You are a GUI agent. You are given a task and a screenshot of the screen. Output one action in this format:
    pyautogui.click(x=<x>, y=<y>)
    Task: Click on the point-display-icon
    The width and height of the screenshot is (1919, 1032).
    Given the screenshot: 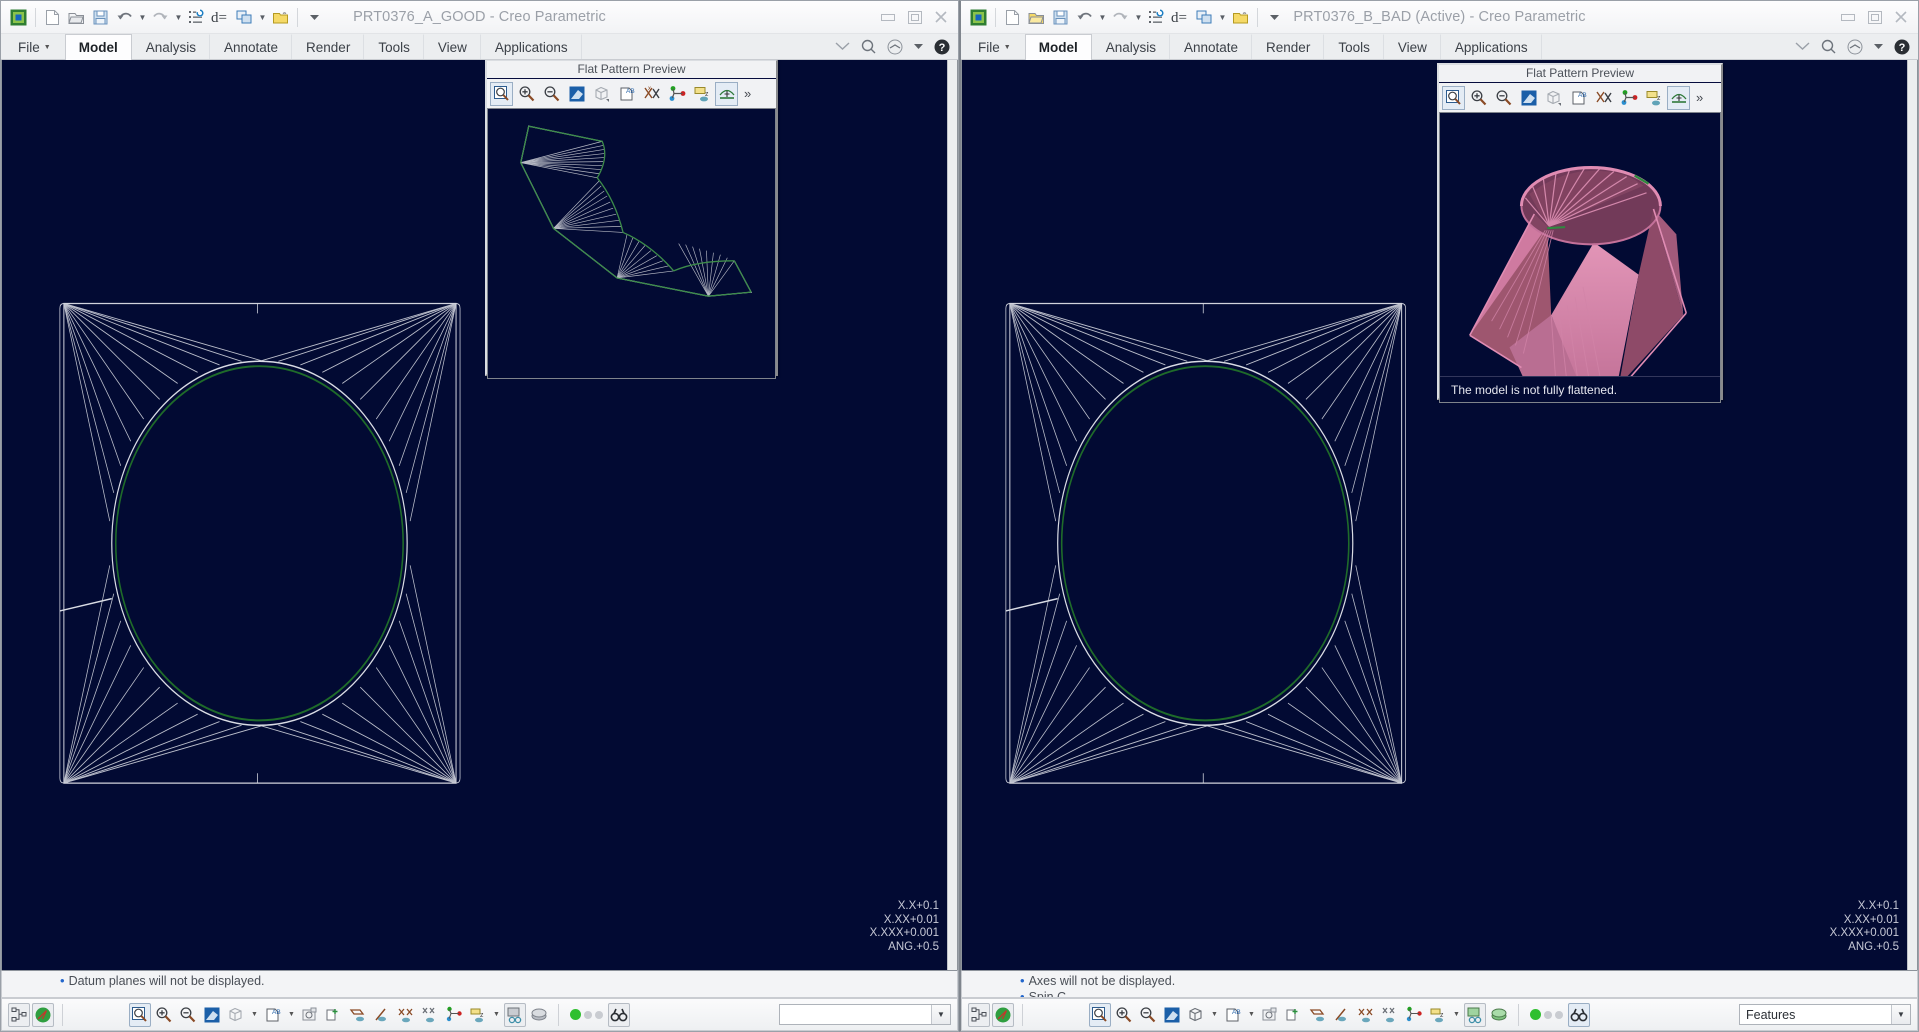 What is the action you would take?
    pyautogui.click(x=406, y=1015)
    